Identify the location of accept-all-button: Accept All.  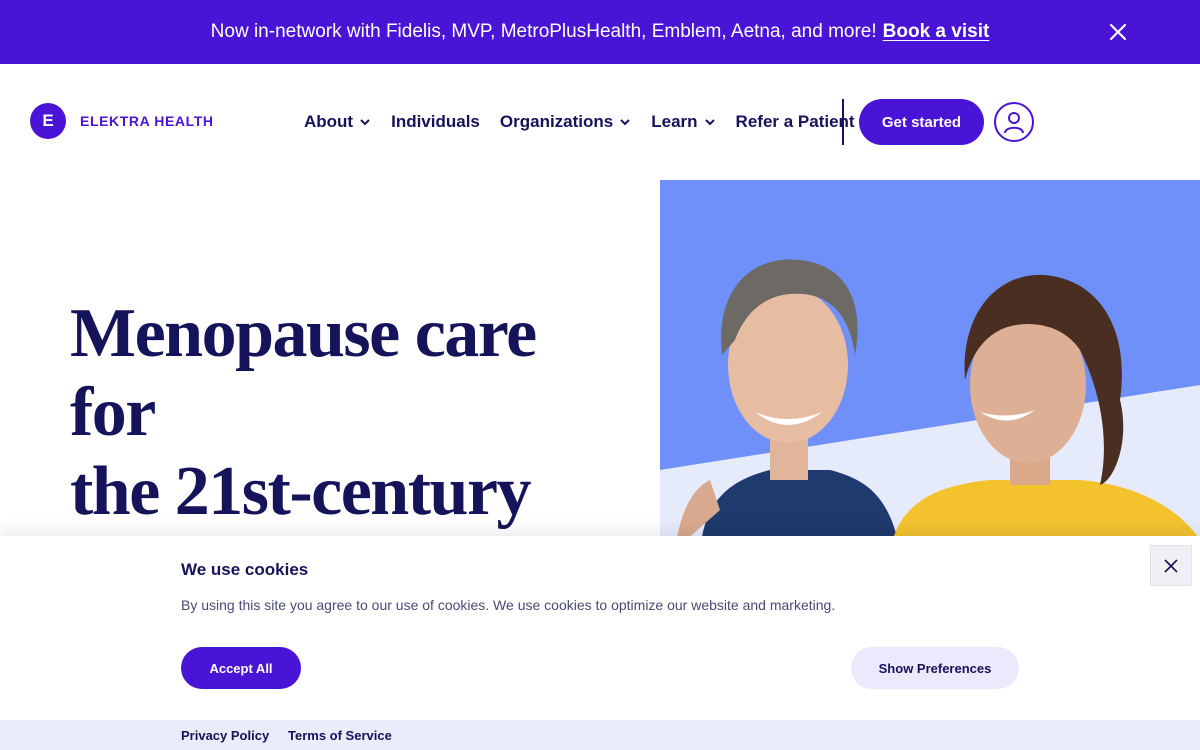
(241, 668).